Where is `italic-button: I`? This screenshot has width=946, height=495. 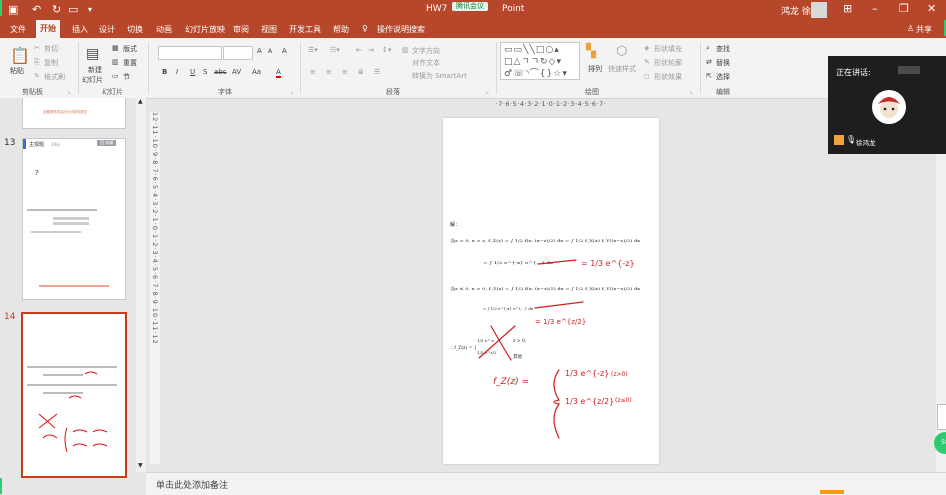 italic-button: I is located at coordinates (177, 72).